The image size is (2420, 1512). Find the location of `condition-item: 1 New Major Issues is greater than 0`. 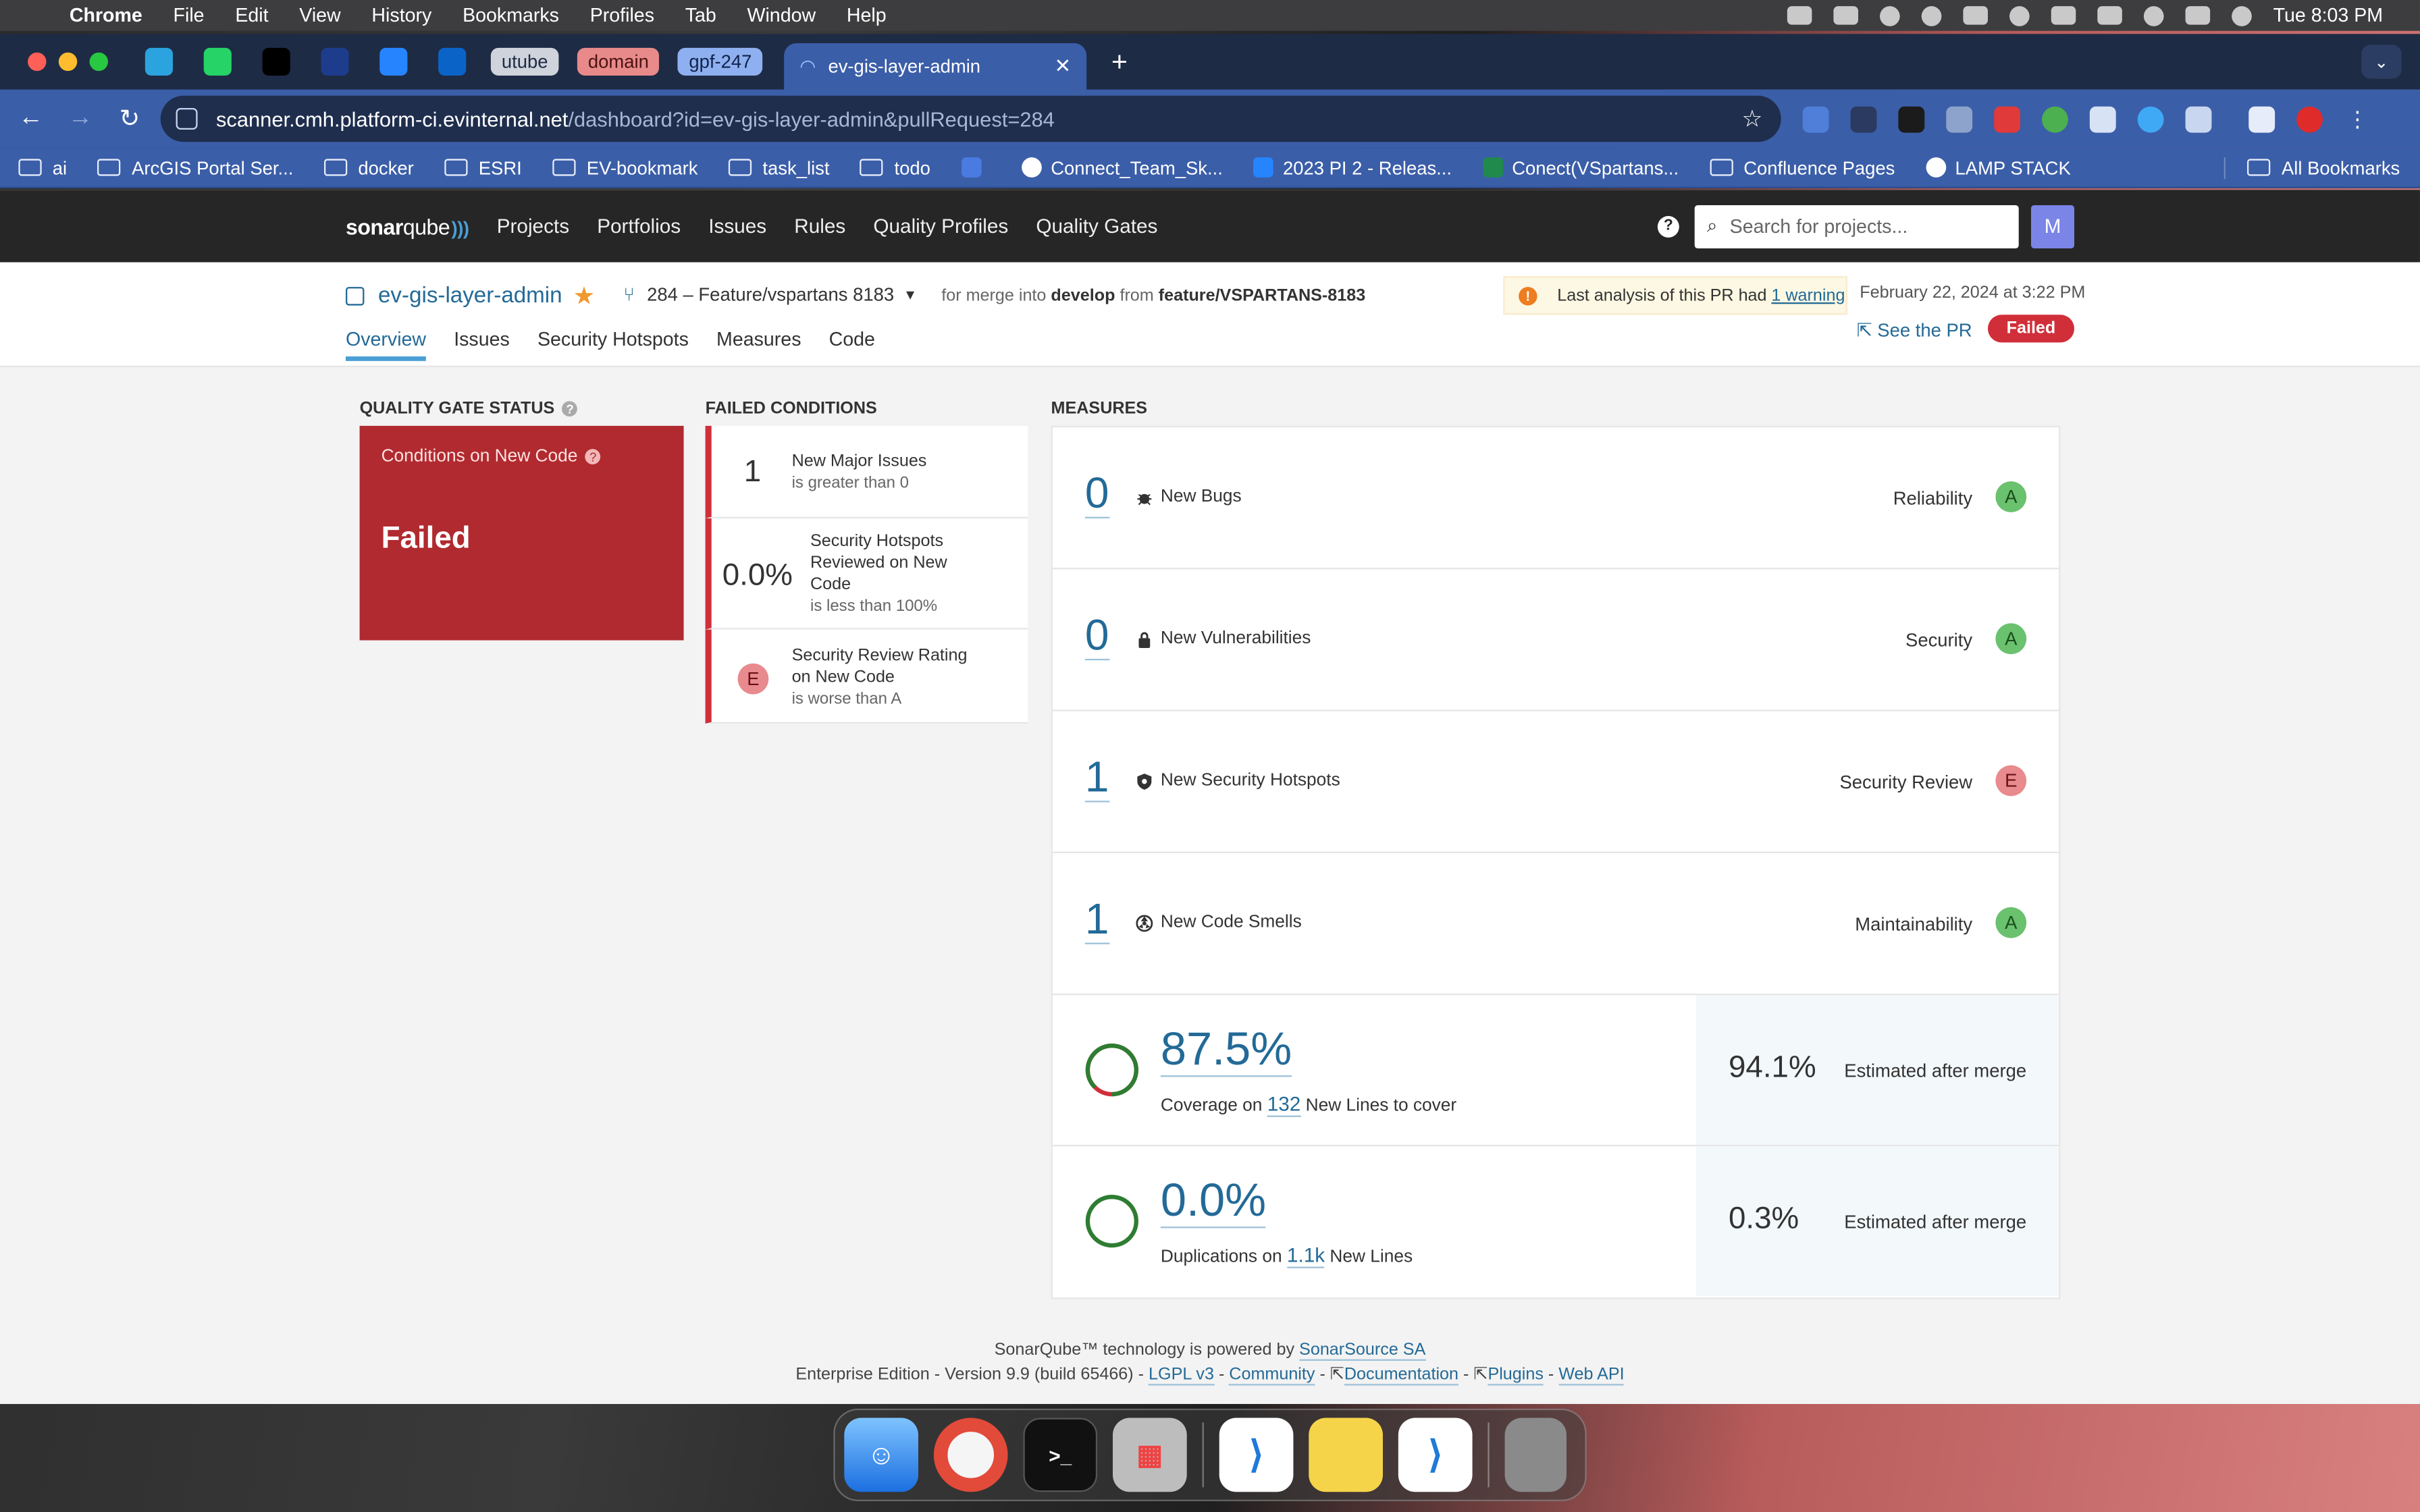

condition-item: 1 New Major Issues is greater than 0 is located at coordinates (866, 471).